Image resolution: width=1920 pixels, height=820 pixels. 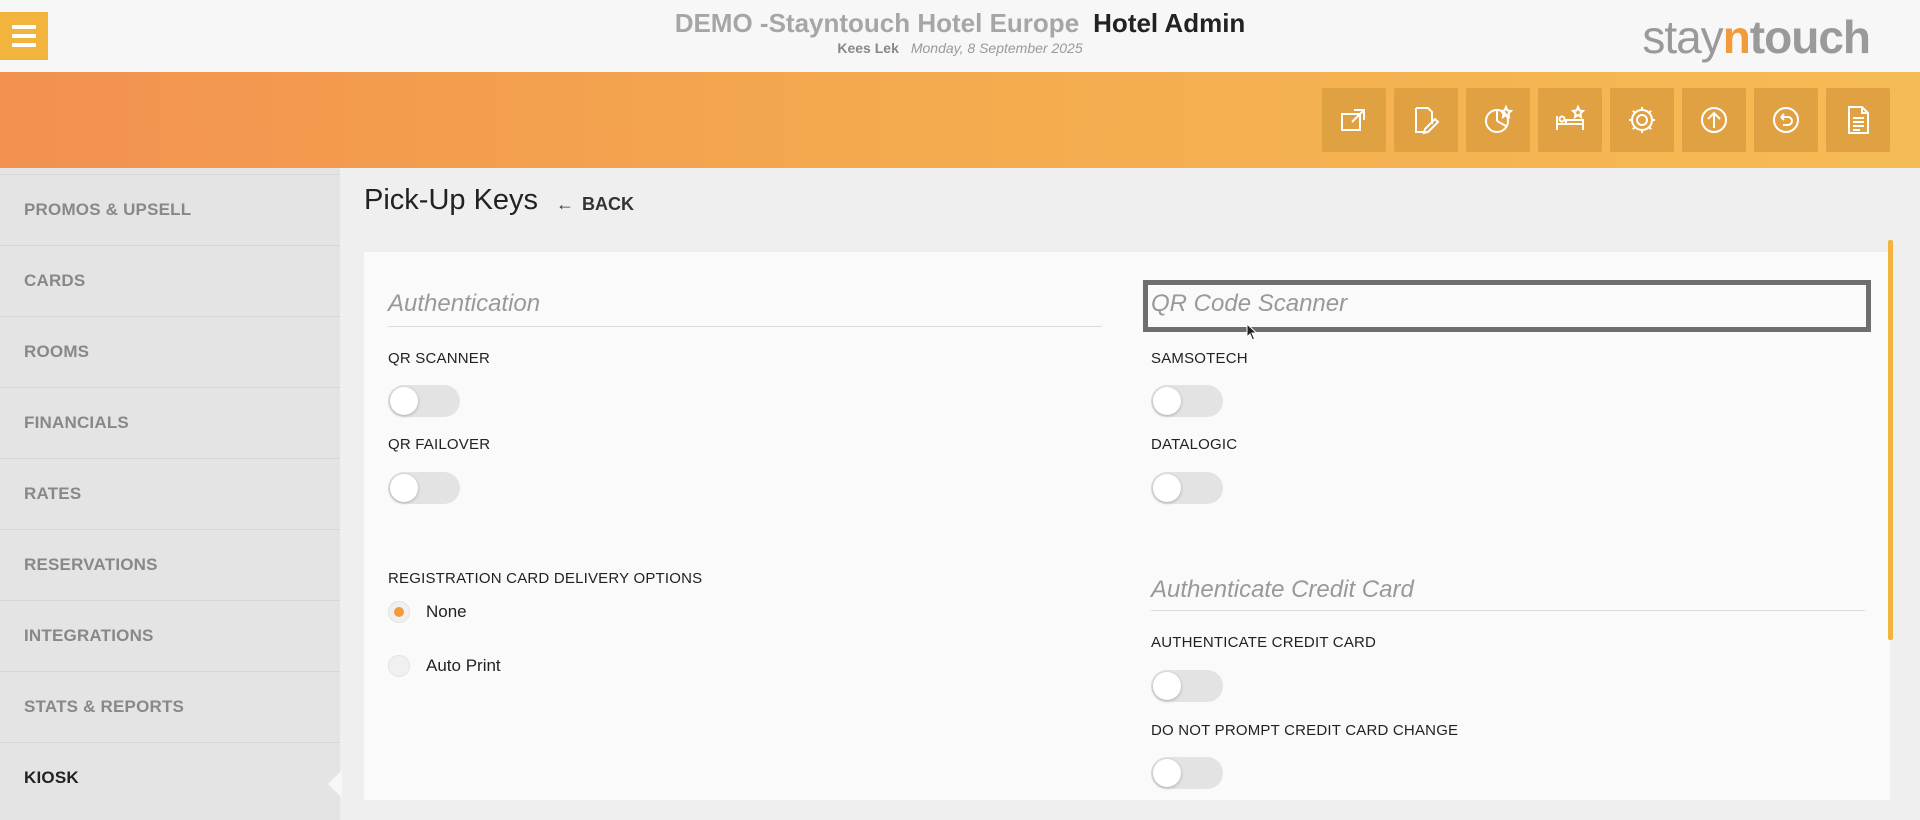 I want to click on delivery-option-auto-print: Auto Print, so click(x=444, y=666).